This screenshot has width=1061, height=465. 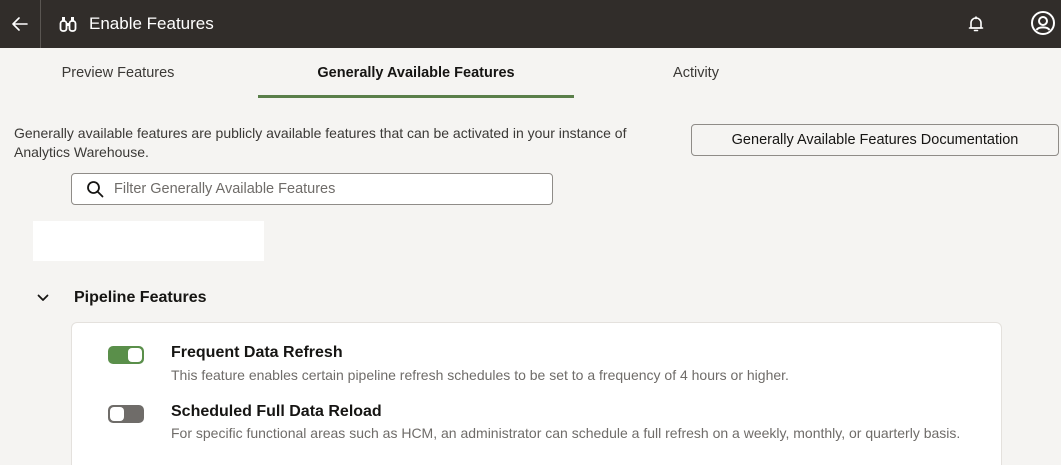 I want to click on header-divider, so click(x=40, y=24).